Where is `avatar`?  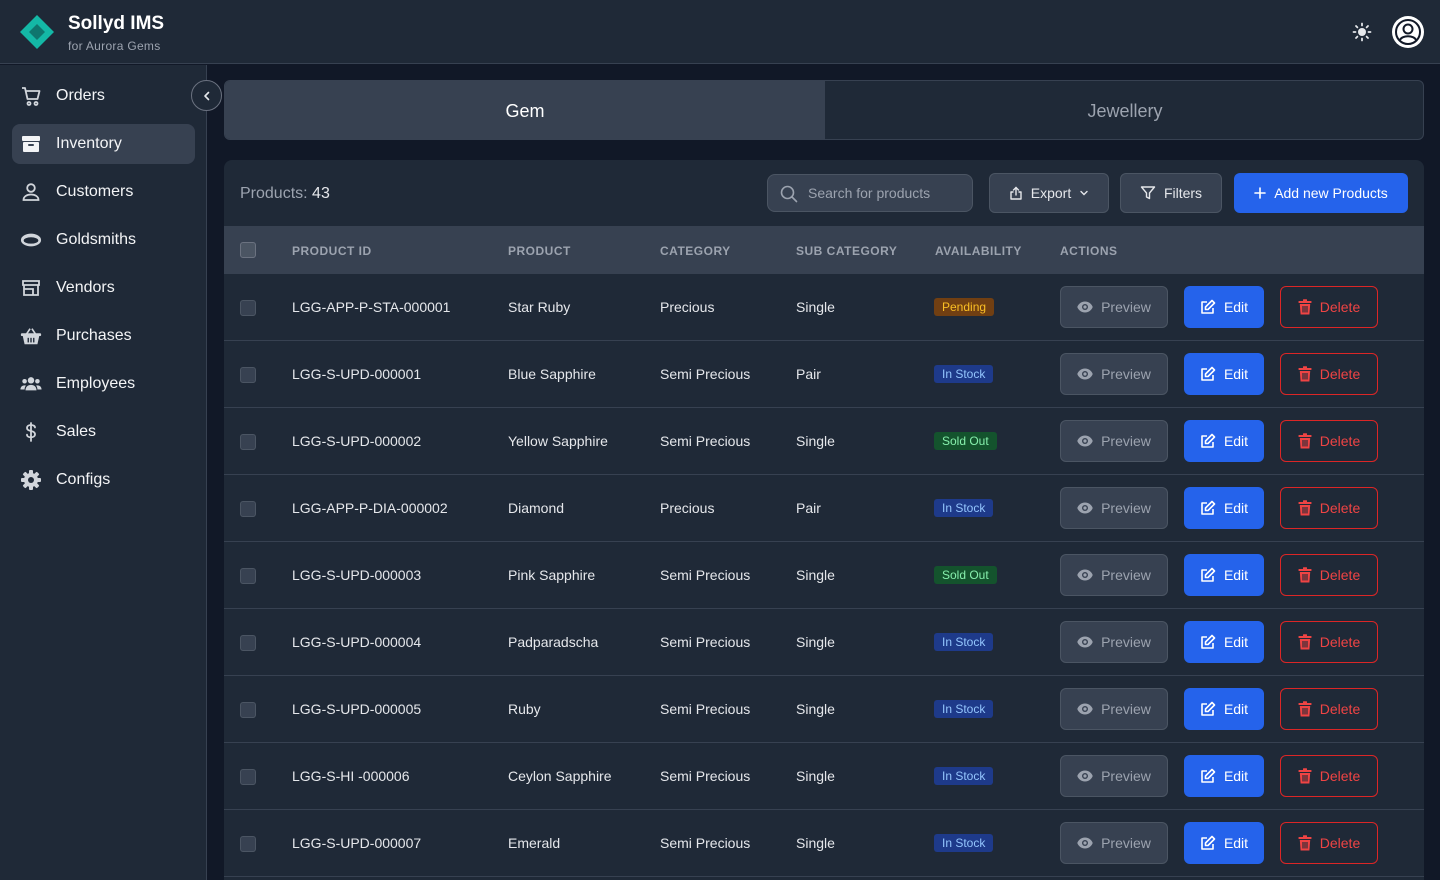
avatar is located at coordinates (1408, 32).